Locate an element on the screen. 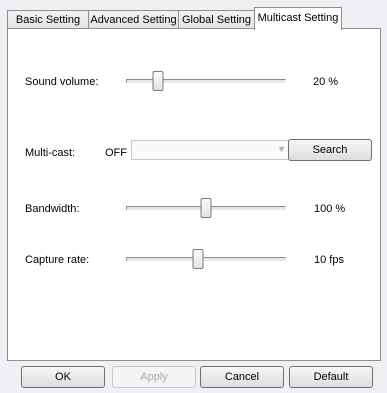  chevron-down-icon: ▼ is located at coordinates (281, 149).